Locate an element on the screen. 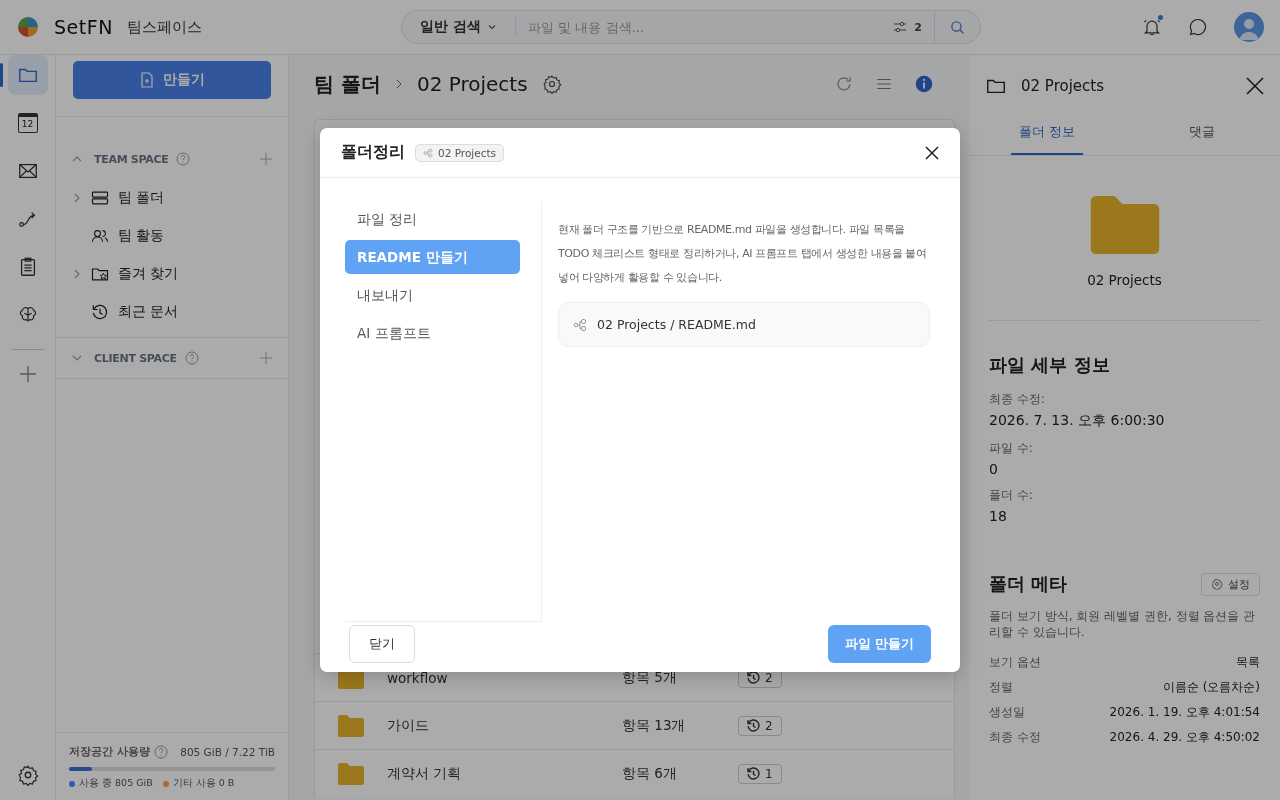 The width and height of the screenshot is (1280, 800). meta-label: 최종 수정 is located at coordinates (1015, 737).